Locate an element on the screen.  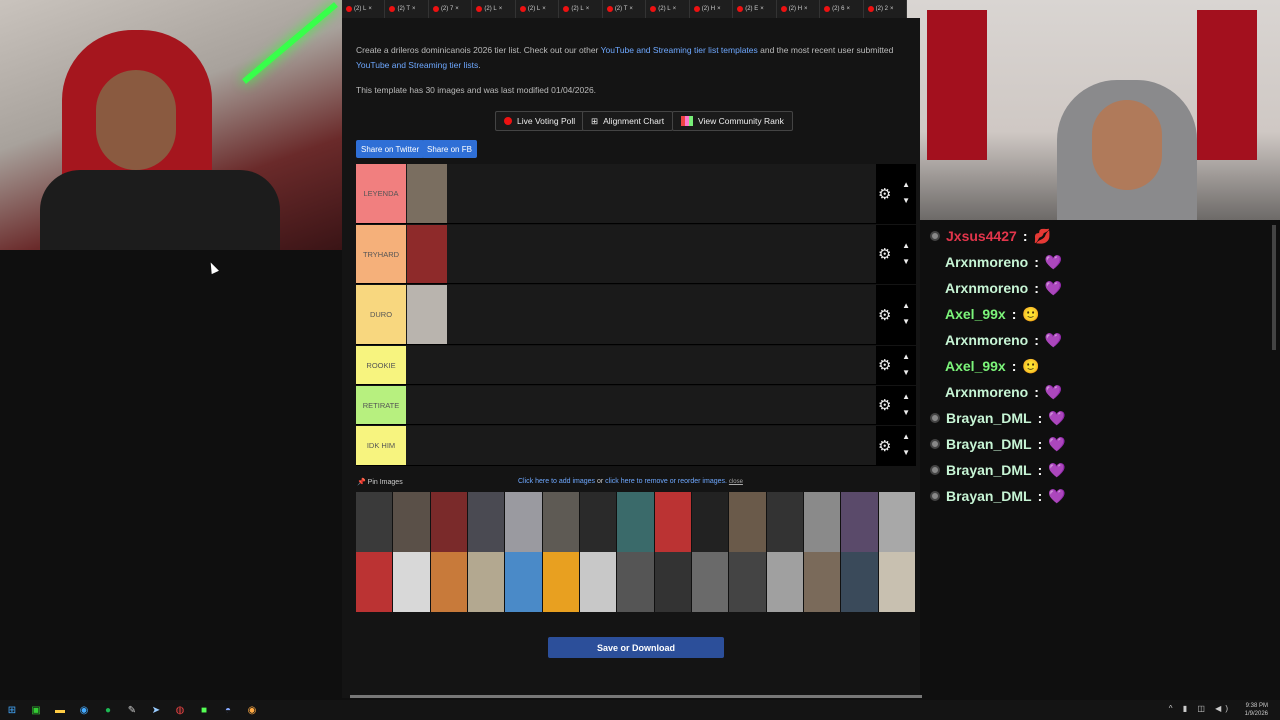
vertical-scrollbar is located at coordinates (1274, 287).